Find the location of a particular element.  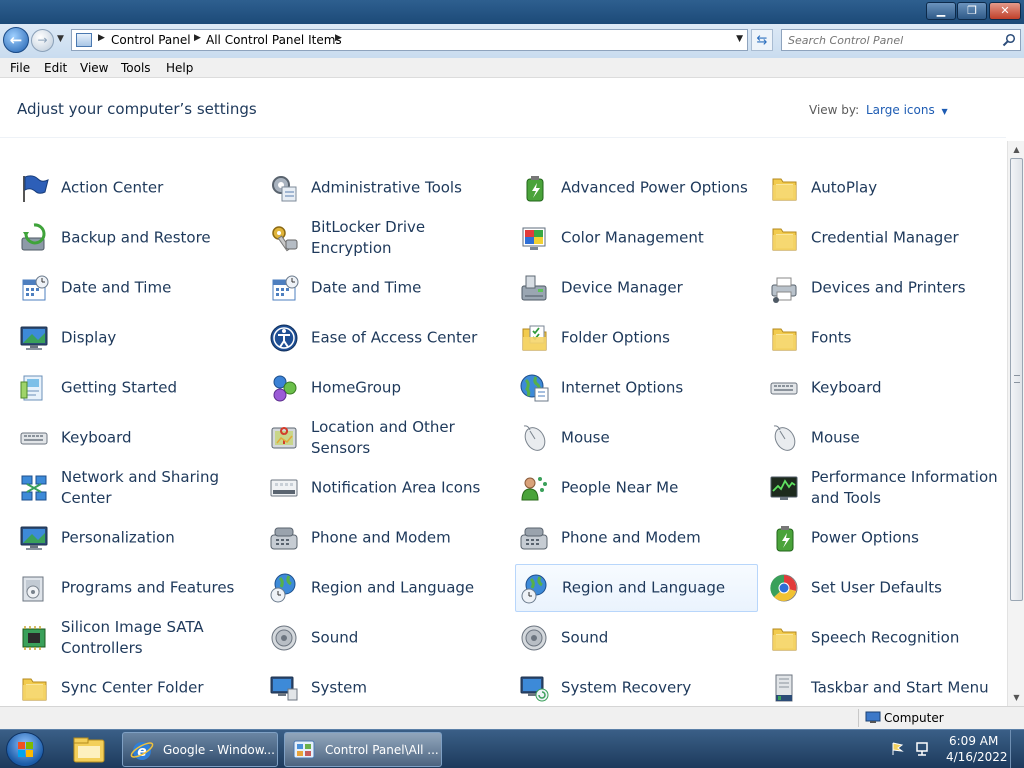

view-by-dropdown: Large icons ▼ is located at coordinates (907, 110).